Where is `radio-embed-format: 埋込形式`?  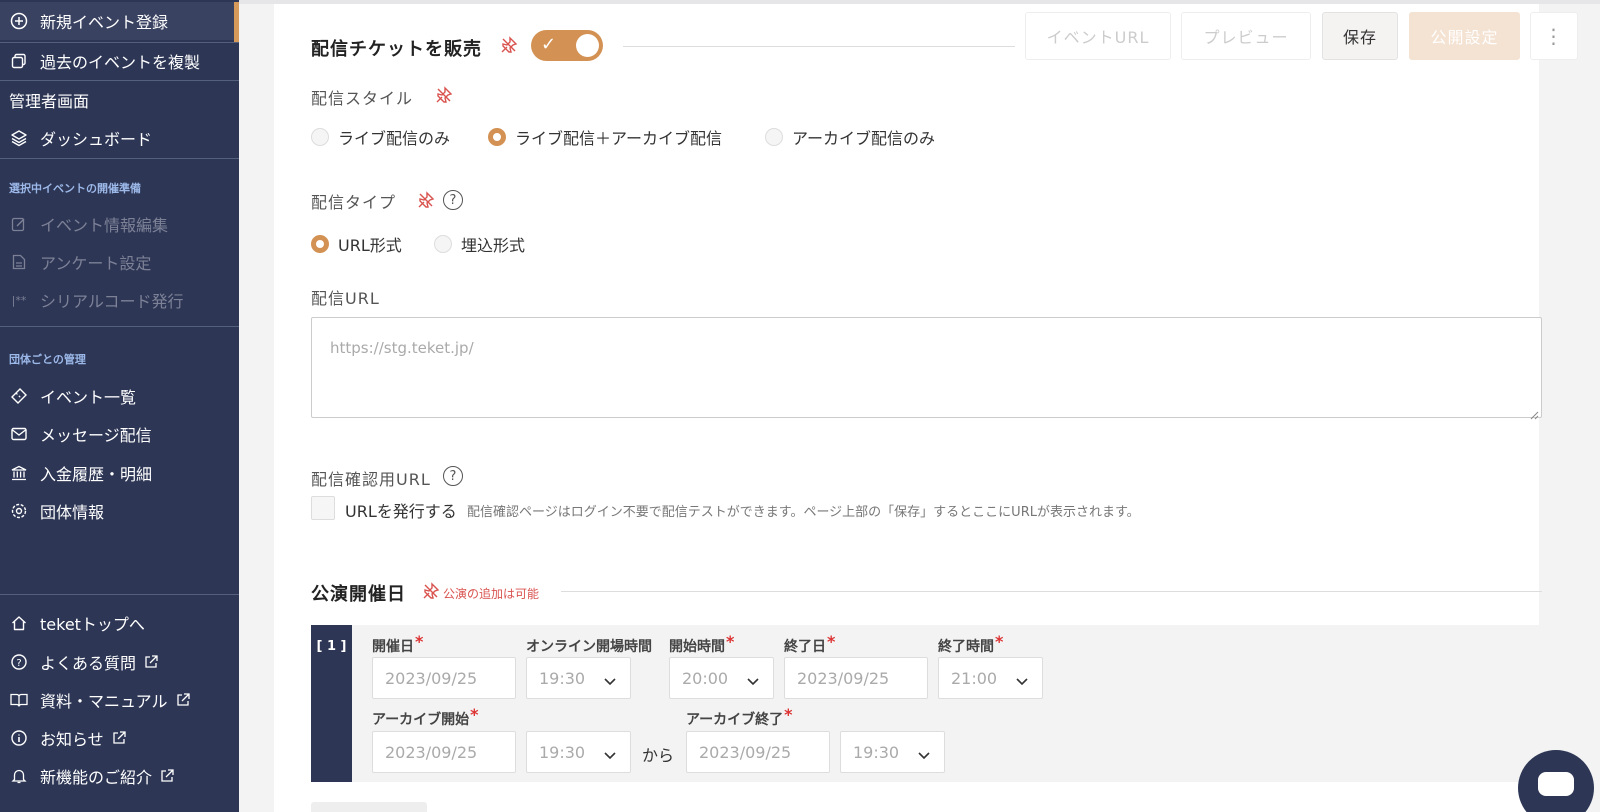
radio-embed-format: 埋込形式 is located at coordinates (479, 244).